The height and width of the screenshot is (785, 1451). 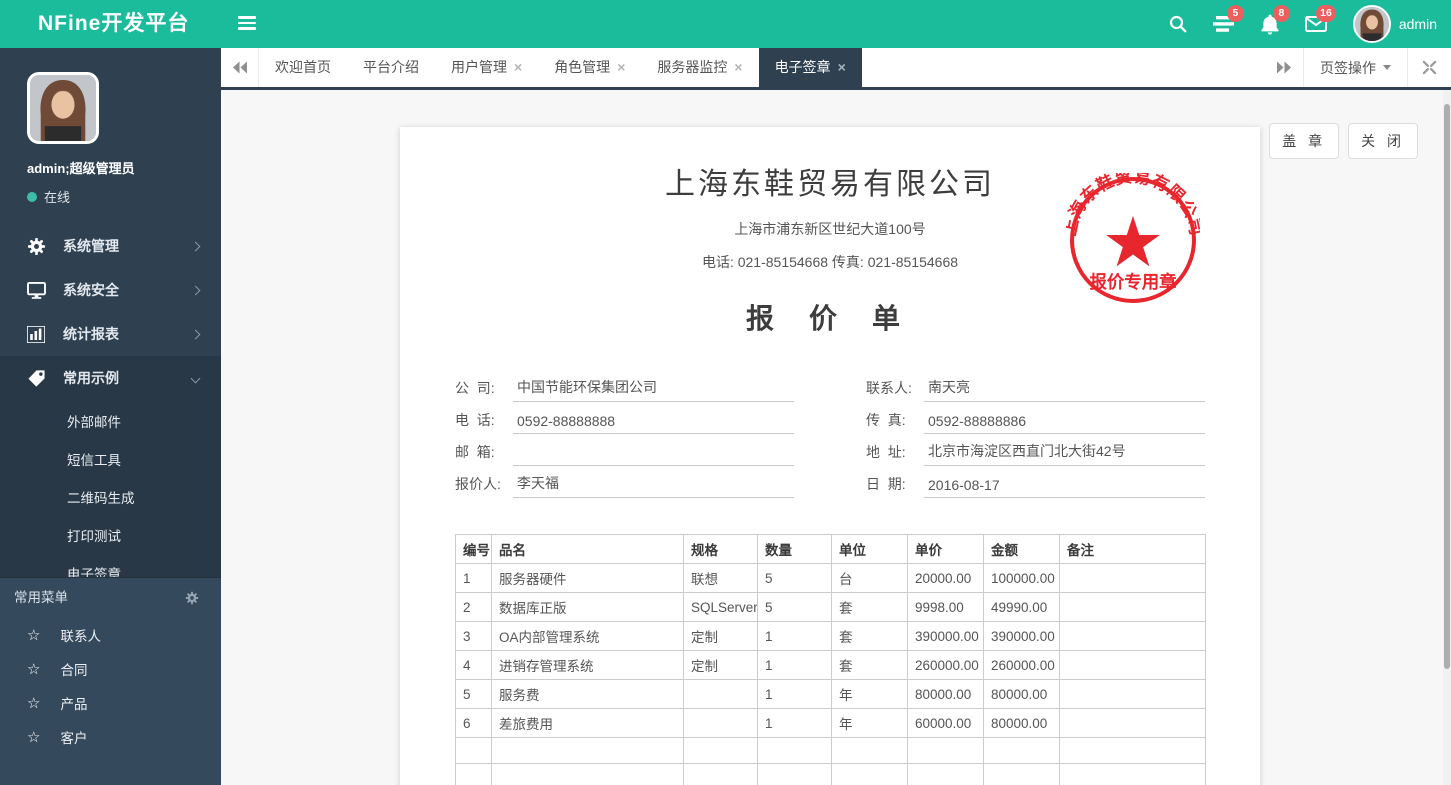 I want to click on favorite-item-customer: ☆ 客户, so click(x=110, y=737).